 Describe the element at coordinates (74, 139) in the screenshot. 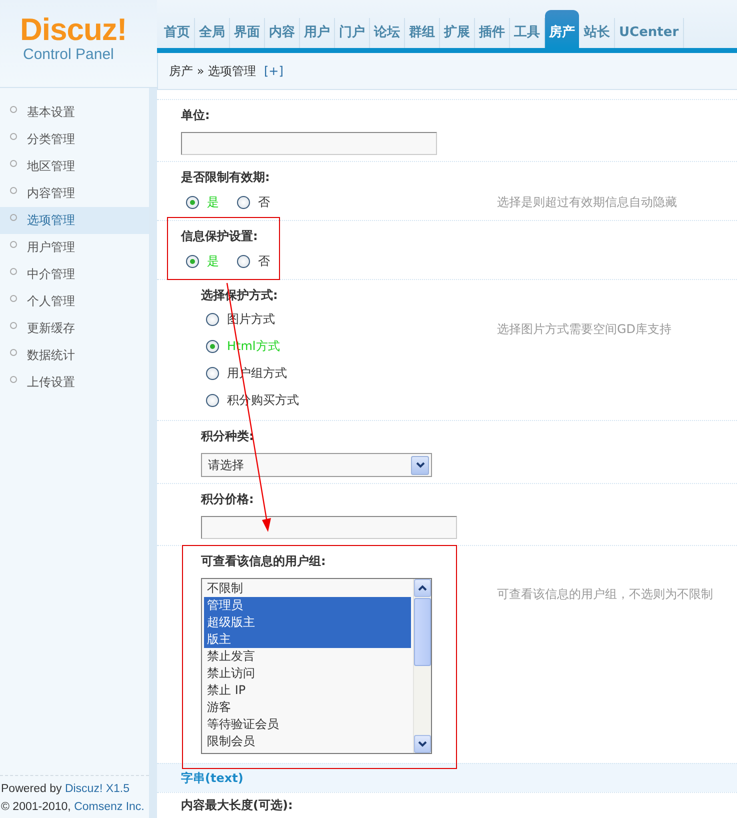

I see `sidebar-item: 分类管理` at that location.